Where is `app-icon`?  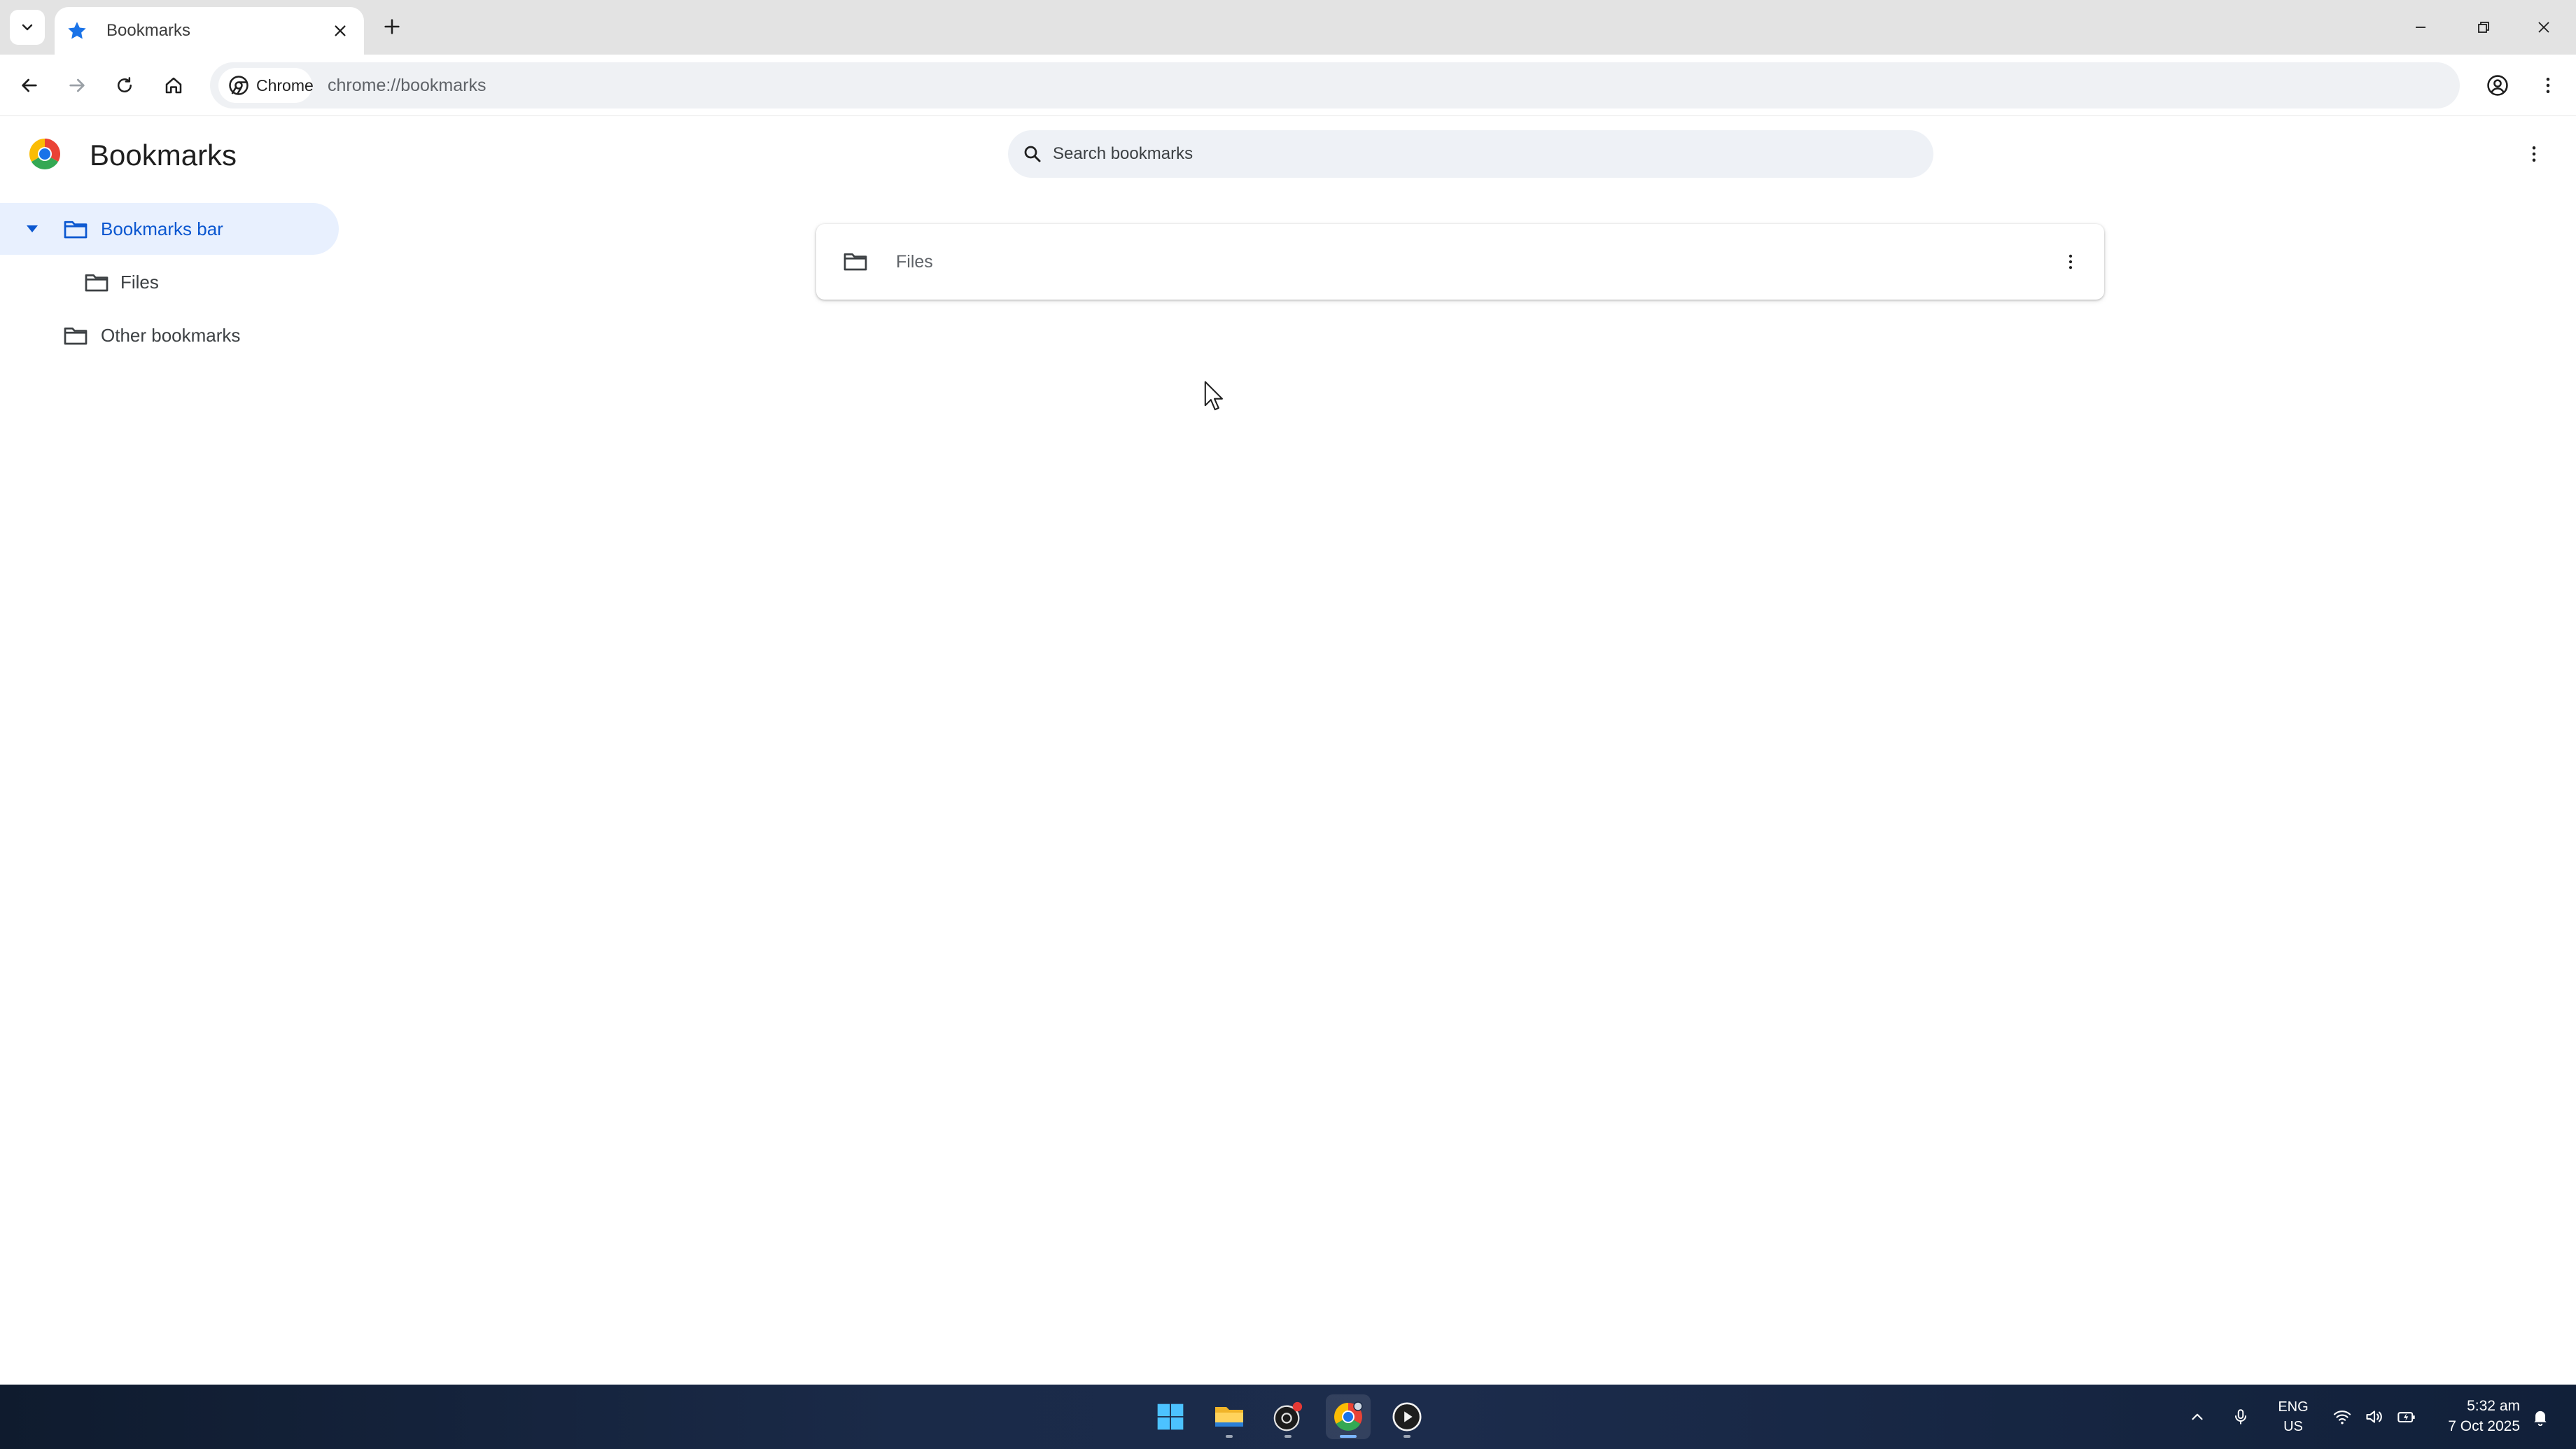
app-icon is located at coordinates (1288, 1416).